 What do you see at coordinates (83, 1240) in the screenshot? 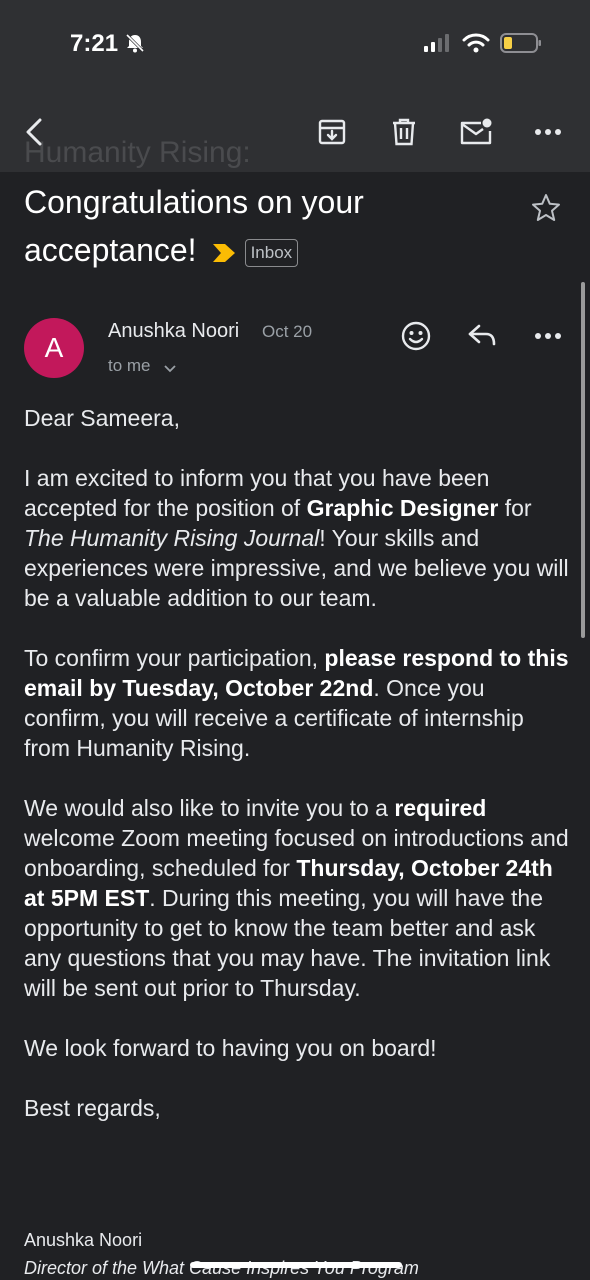
I see `signature-name: Anushka Noori` at bounding box center [83, 1240].